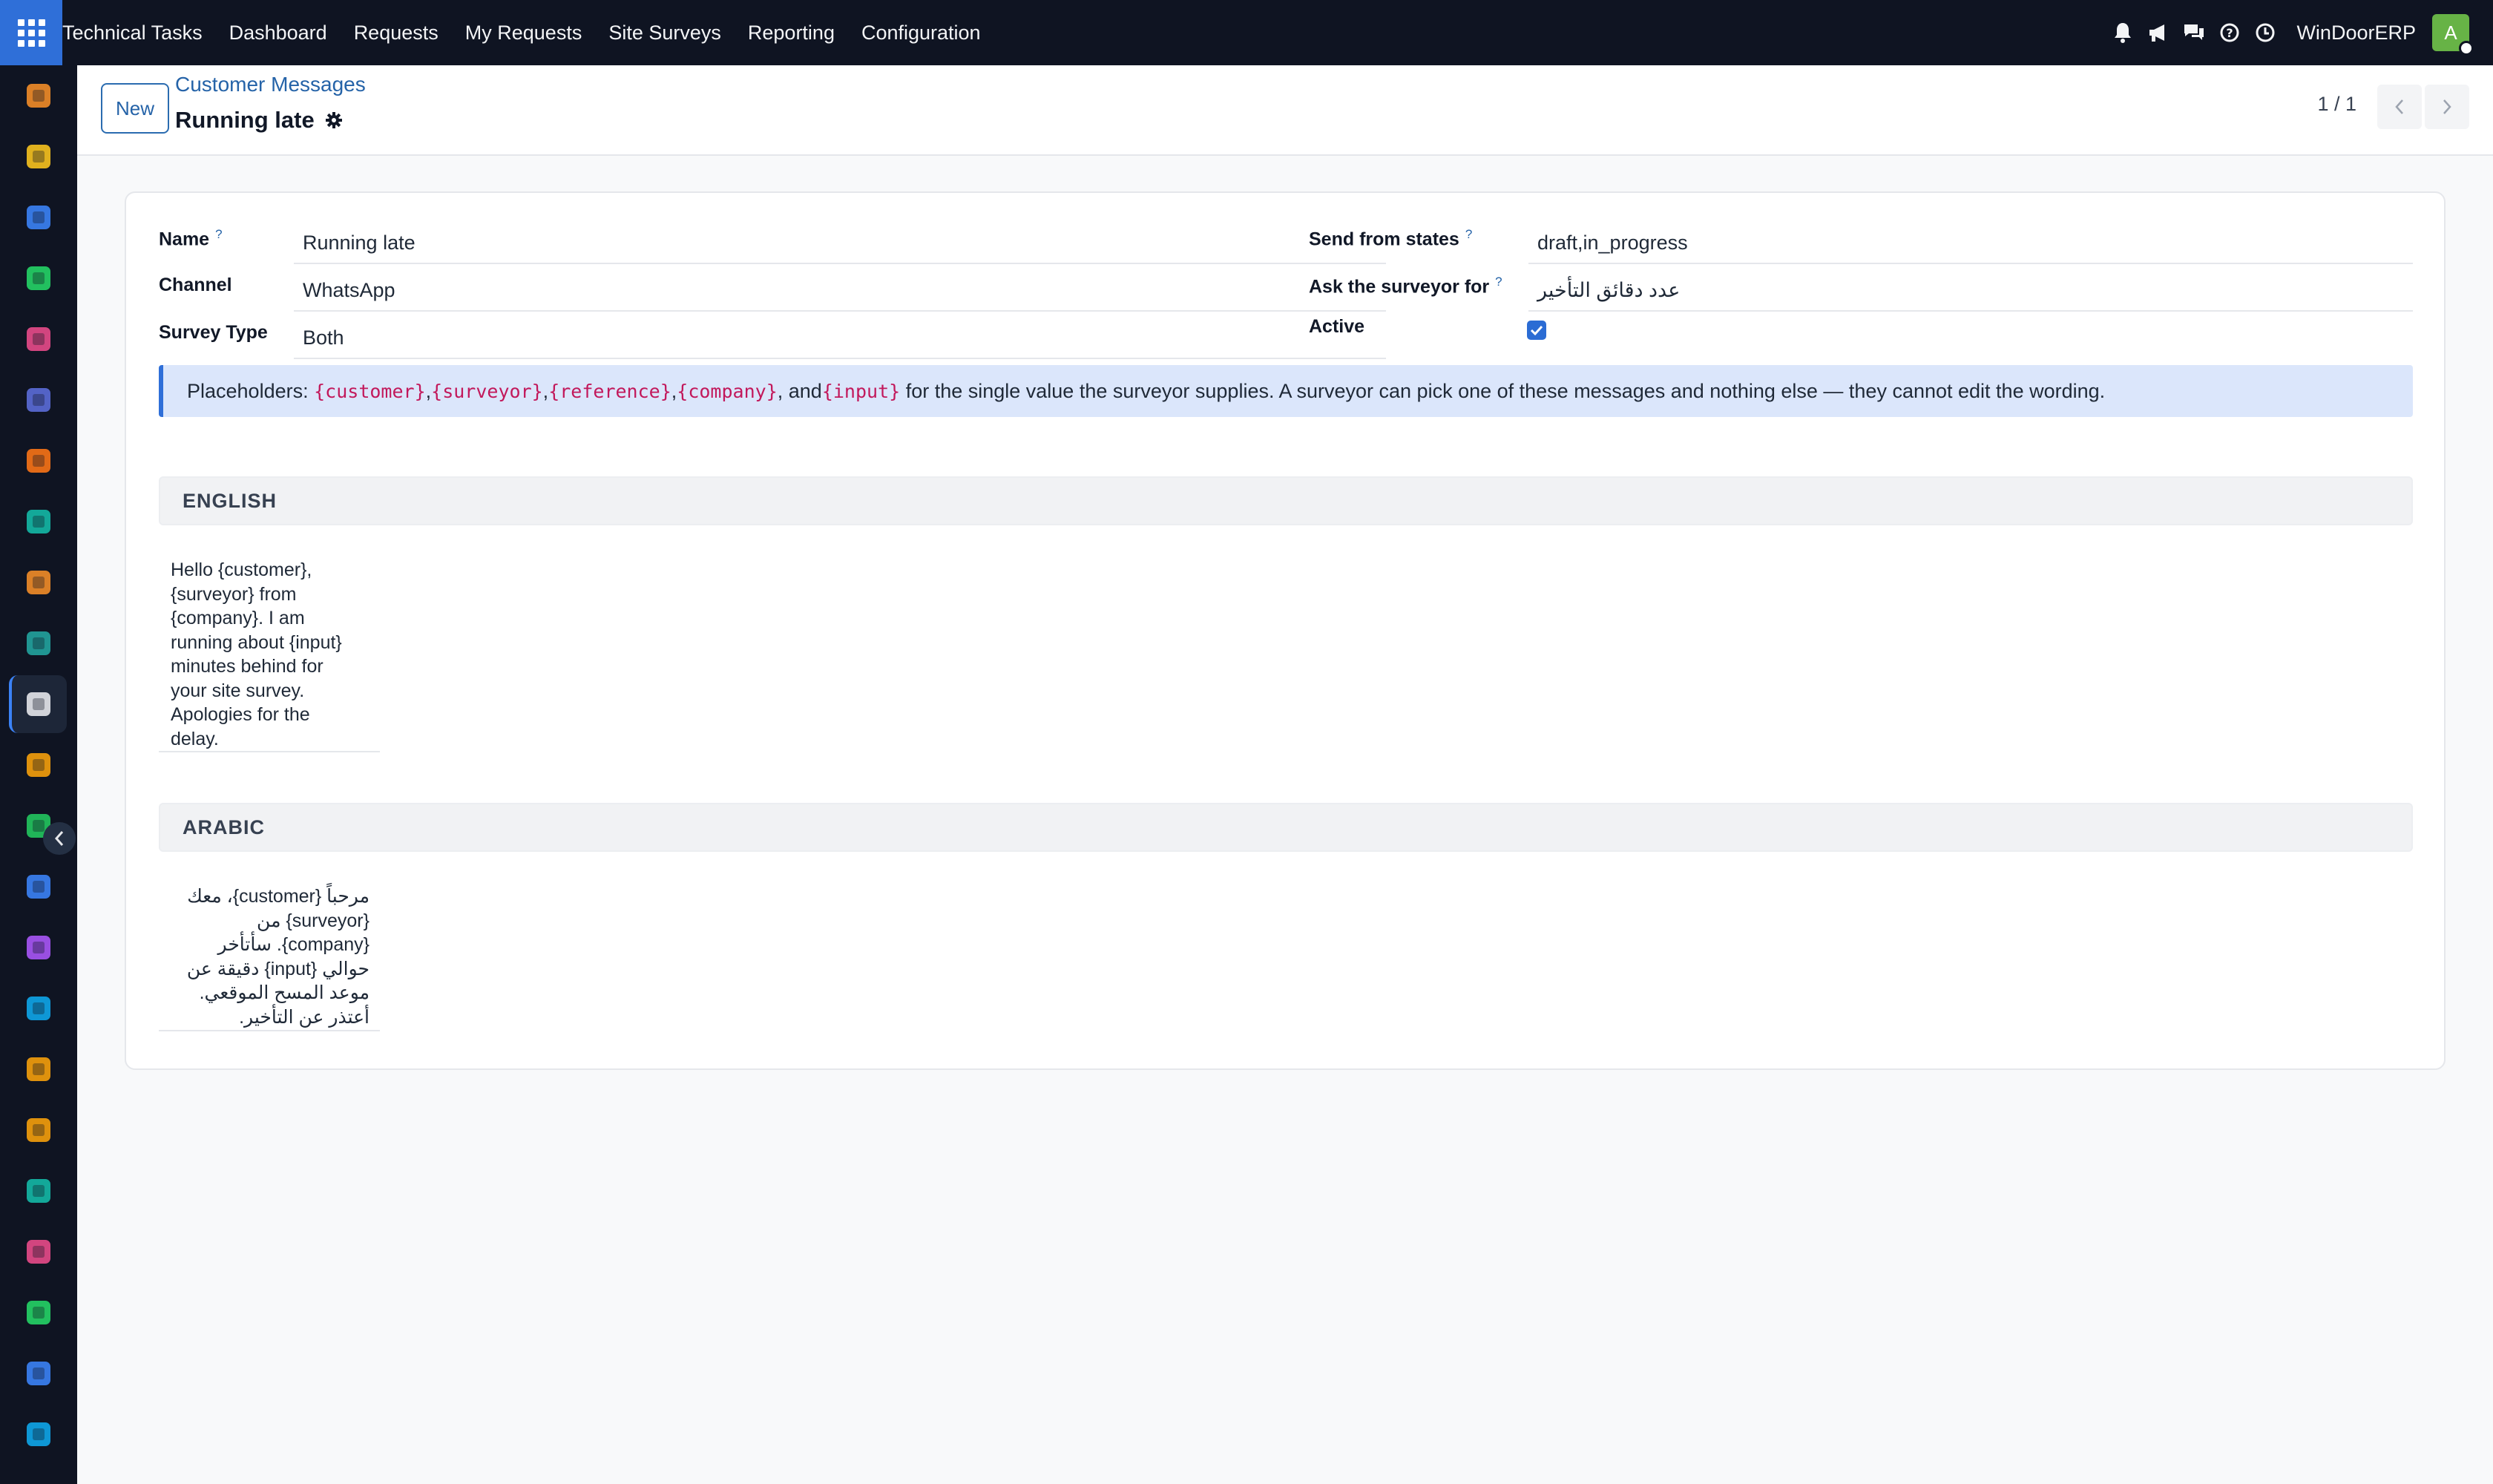 Image resolution: width=2493 pixels, height=1484 pixels. I want to click on calendar-app-icon, so click(38, 1130).